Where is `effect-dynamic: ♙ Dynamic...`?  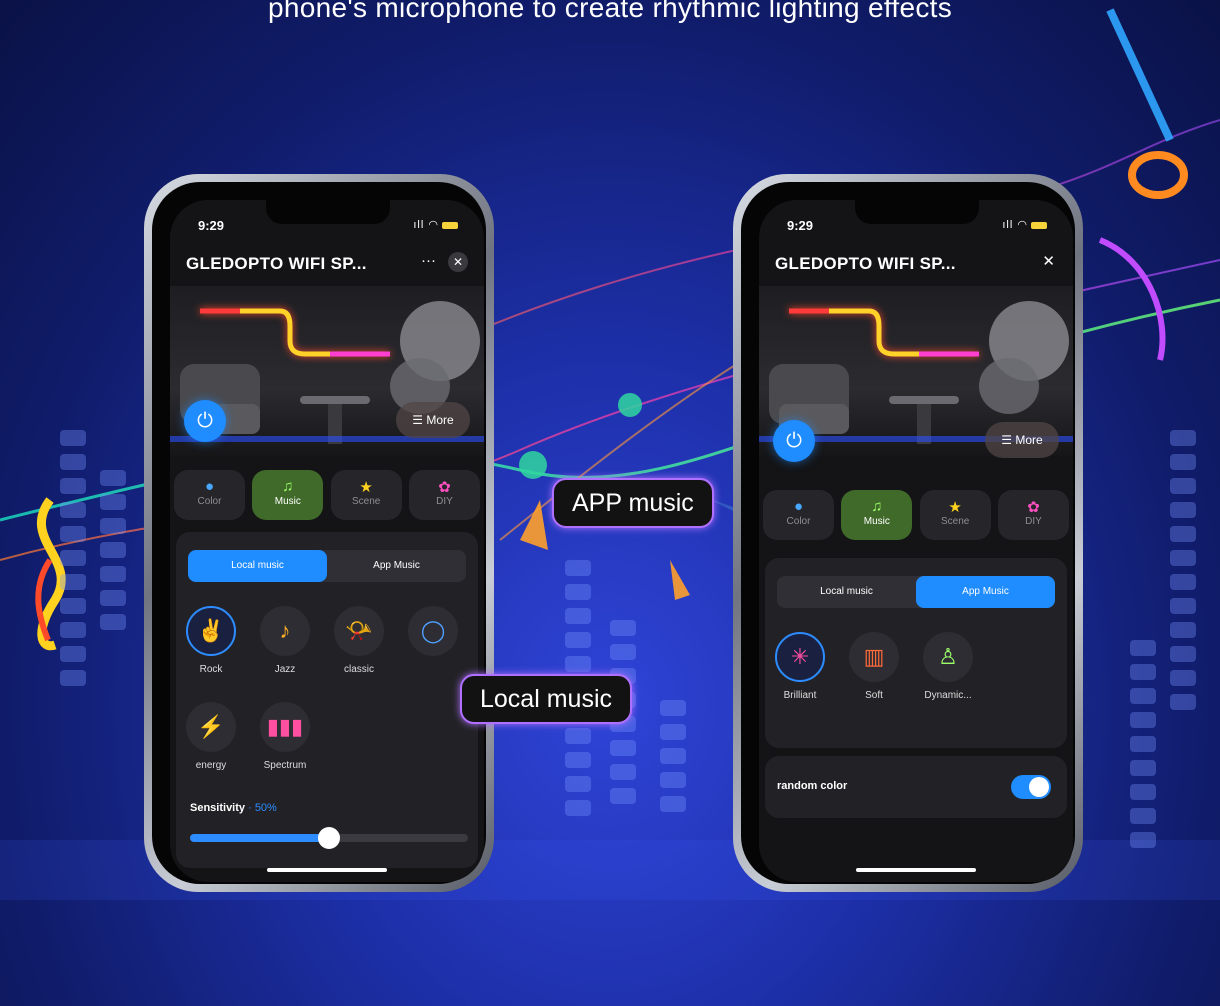 effect-dynamic: ♙ Dynamic... is located at coordinates (948, 666).